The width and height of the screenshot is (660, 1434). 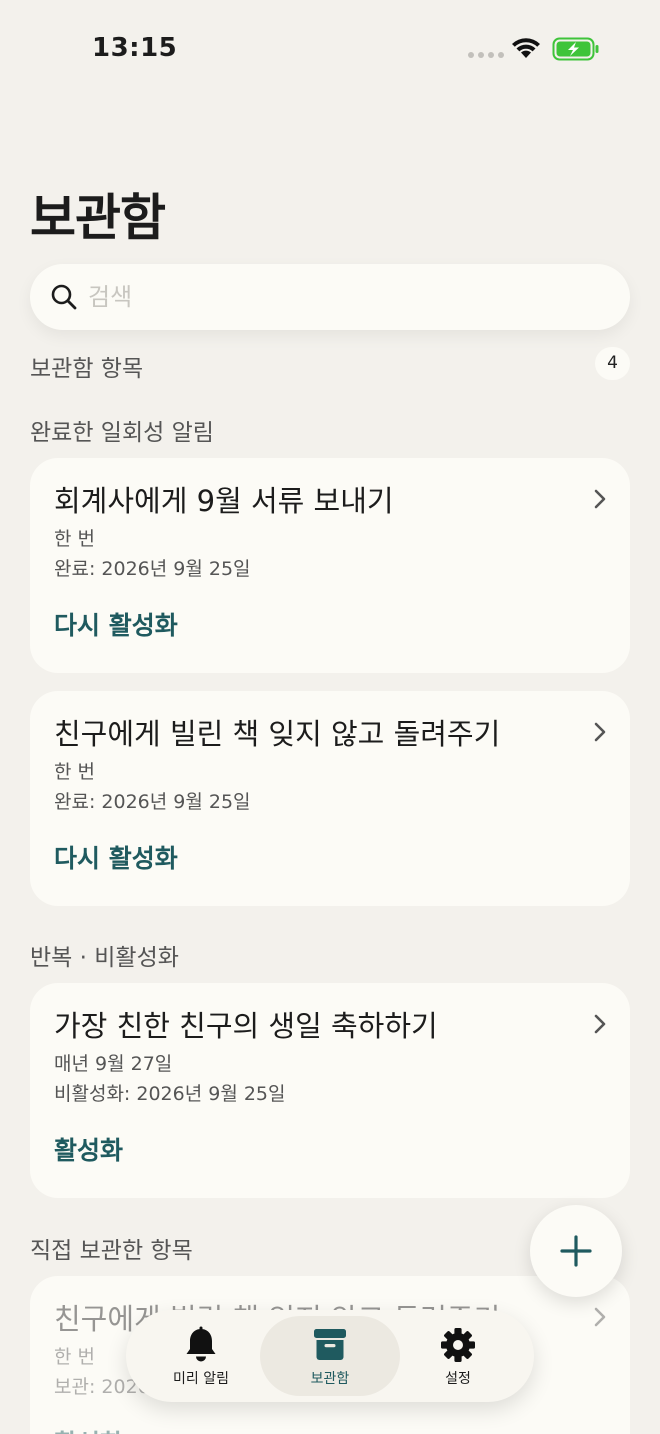 I want to click on tab-reminders: 미리 알림, so click(x=201, y=1356).